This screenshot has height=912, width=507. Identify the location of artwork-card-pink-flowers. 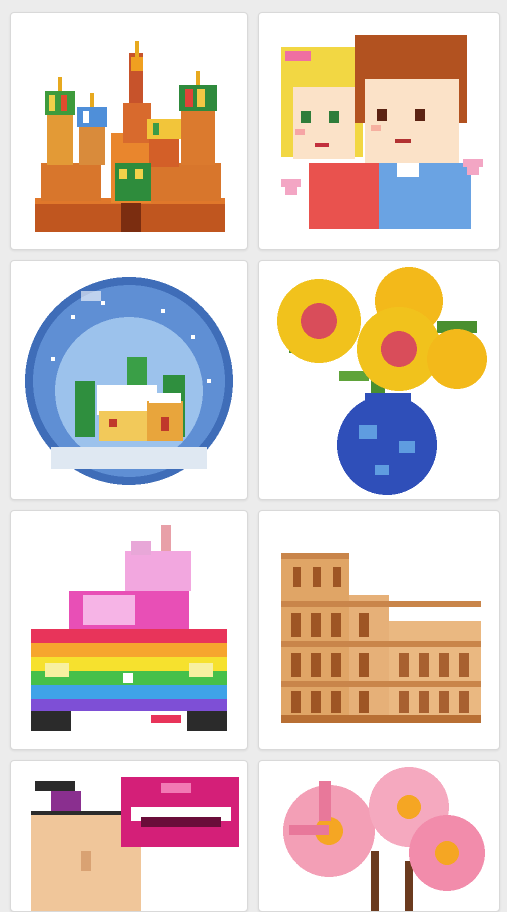
(379, 836).